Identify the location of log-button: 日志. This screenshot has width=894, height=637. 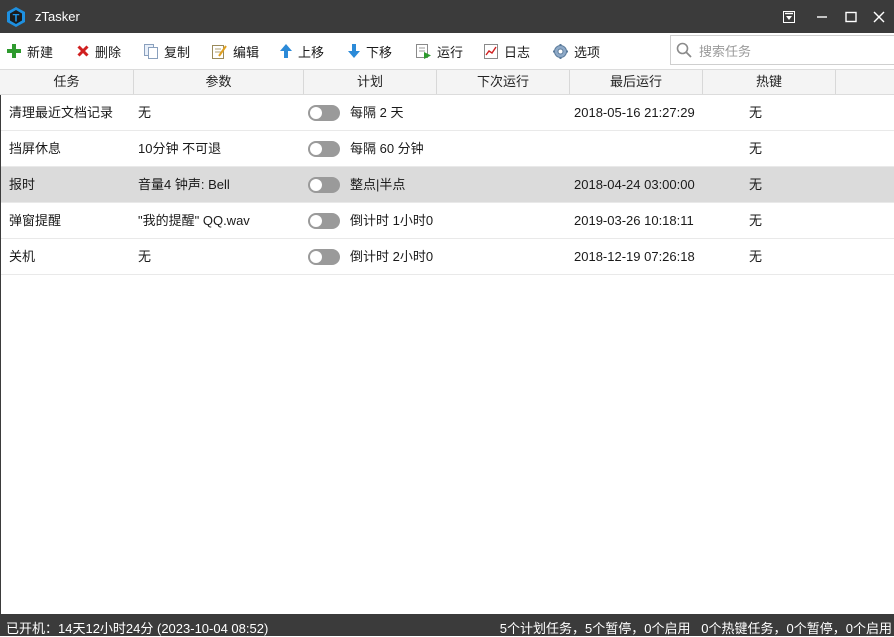
(507, 51).